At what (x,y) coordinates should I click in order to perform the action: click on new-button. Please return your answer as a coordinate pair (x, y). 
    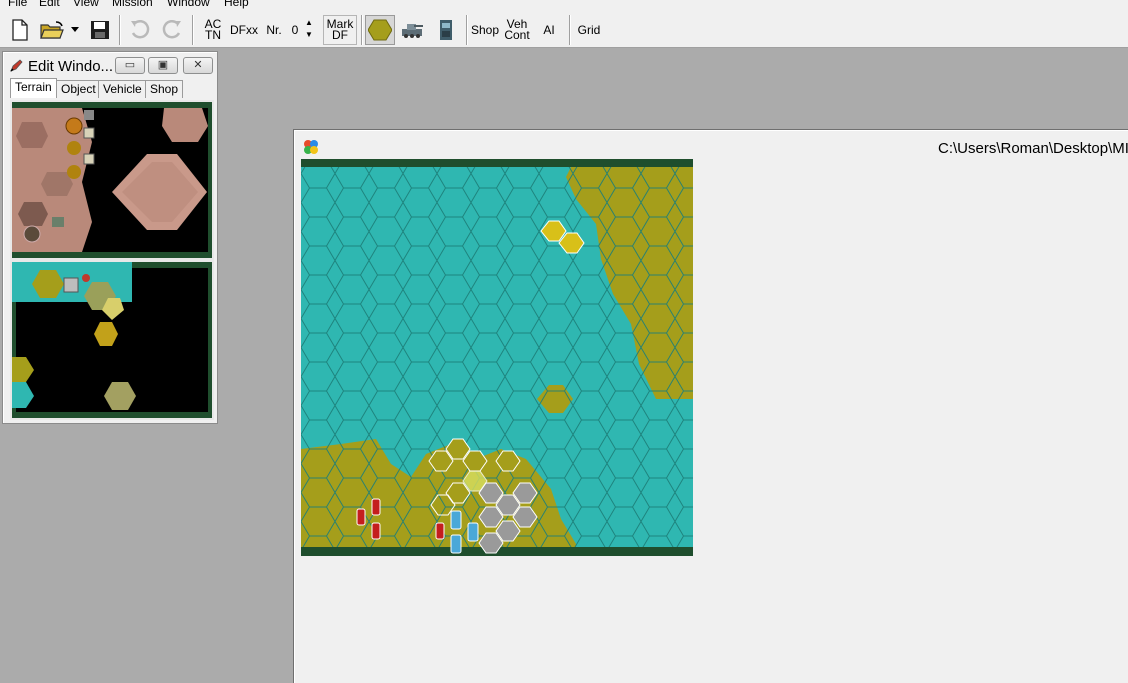
    Looking at the image, I should click on (20, 30).